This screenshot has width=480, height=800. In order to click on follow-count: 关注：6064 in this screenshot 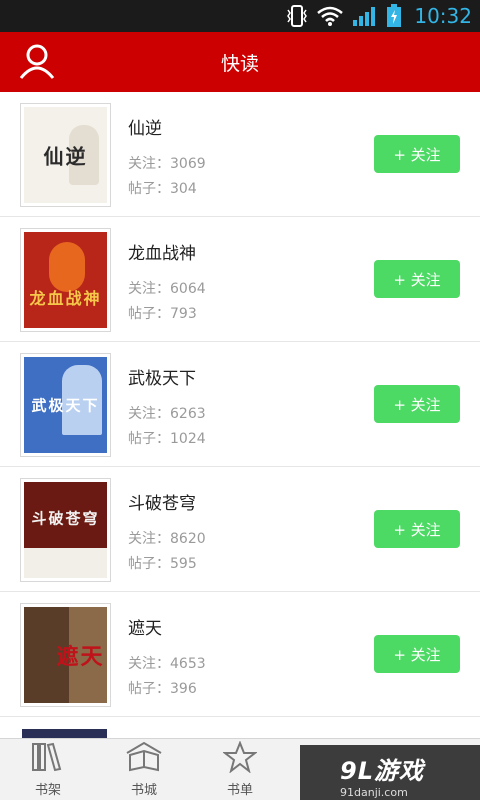, I will do `click(167, 289)`.